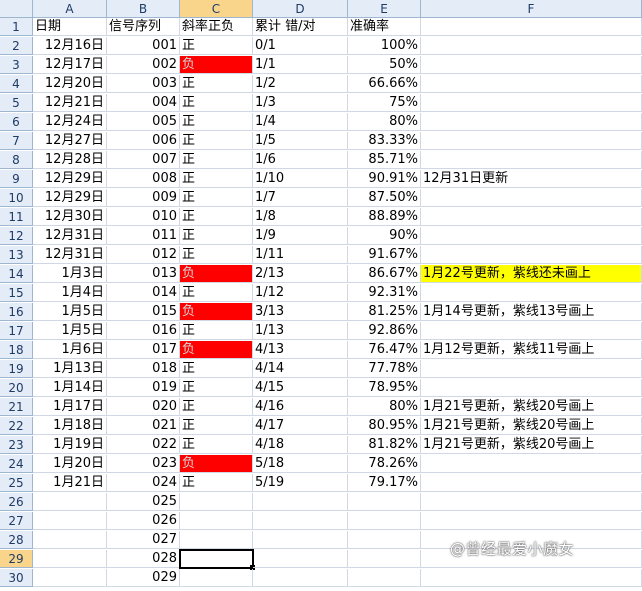 The height and width of the screenshot is (591, 642). Describe the element at coordinates (16, 312) in the screenshot. I see `row-header-16: 16` at that location.